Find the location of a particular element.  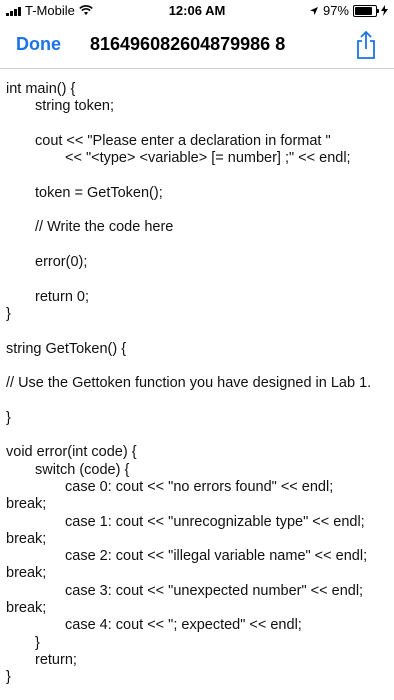

status-right: 97% is located at coordinates (348, 10).